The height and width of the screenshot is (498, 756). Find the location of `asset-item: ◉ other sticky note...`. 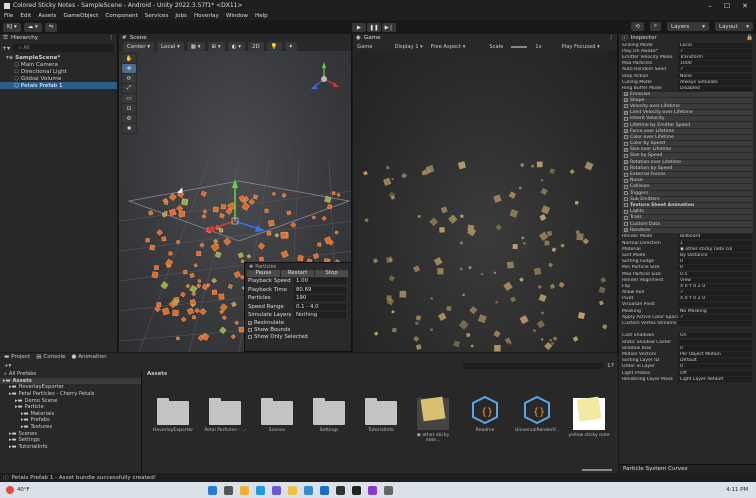

asset-item: ◉ other sticky note... is located at coordinates (433, 418).